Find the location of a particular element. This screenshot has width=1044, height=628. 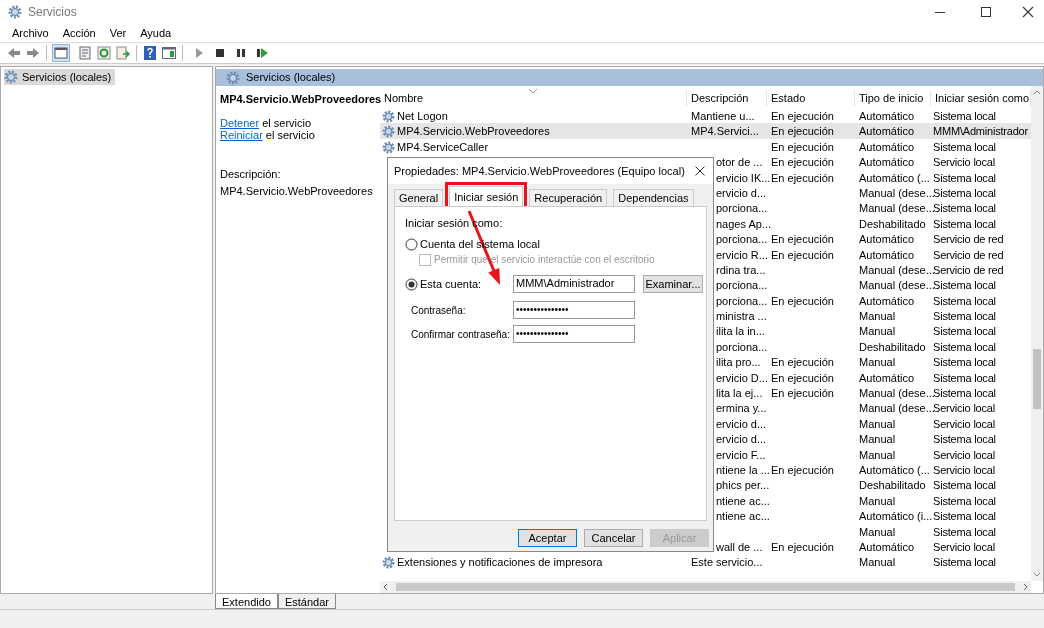

pane-icon is located at coordinates (61, 53).